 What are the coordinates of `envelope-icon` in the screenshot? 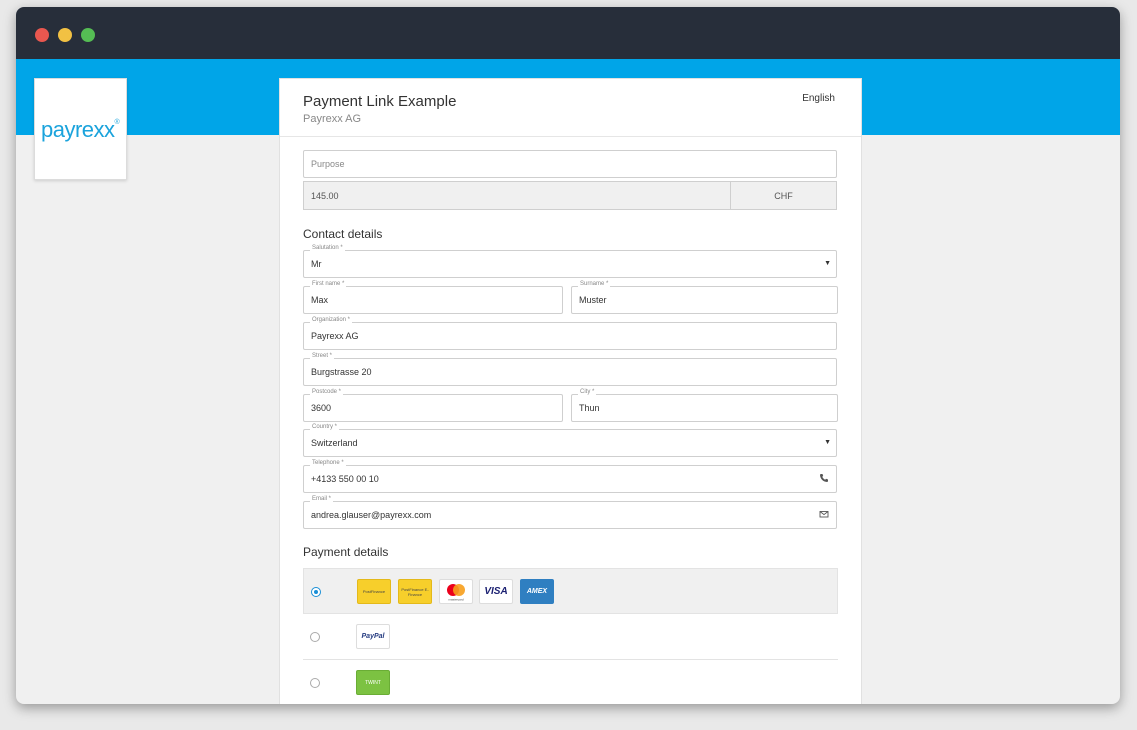 It's located at (824, 514).